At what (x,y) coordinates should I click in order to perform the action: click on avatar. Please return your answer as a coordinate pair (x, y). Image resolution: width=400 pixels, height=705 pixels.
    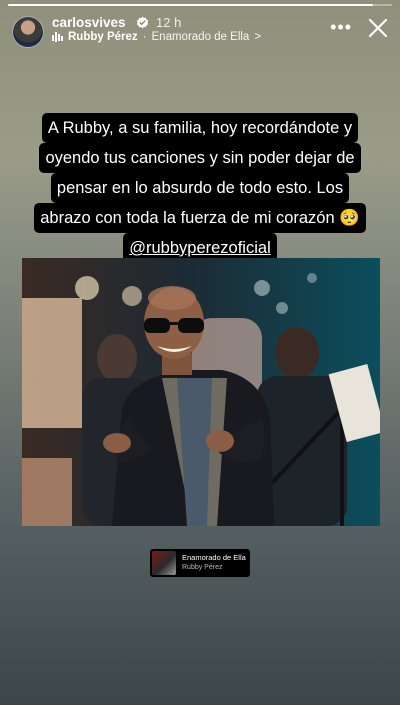
    Looking at the image, I should click on (28, 32).